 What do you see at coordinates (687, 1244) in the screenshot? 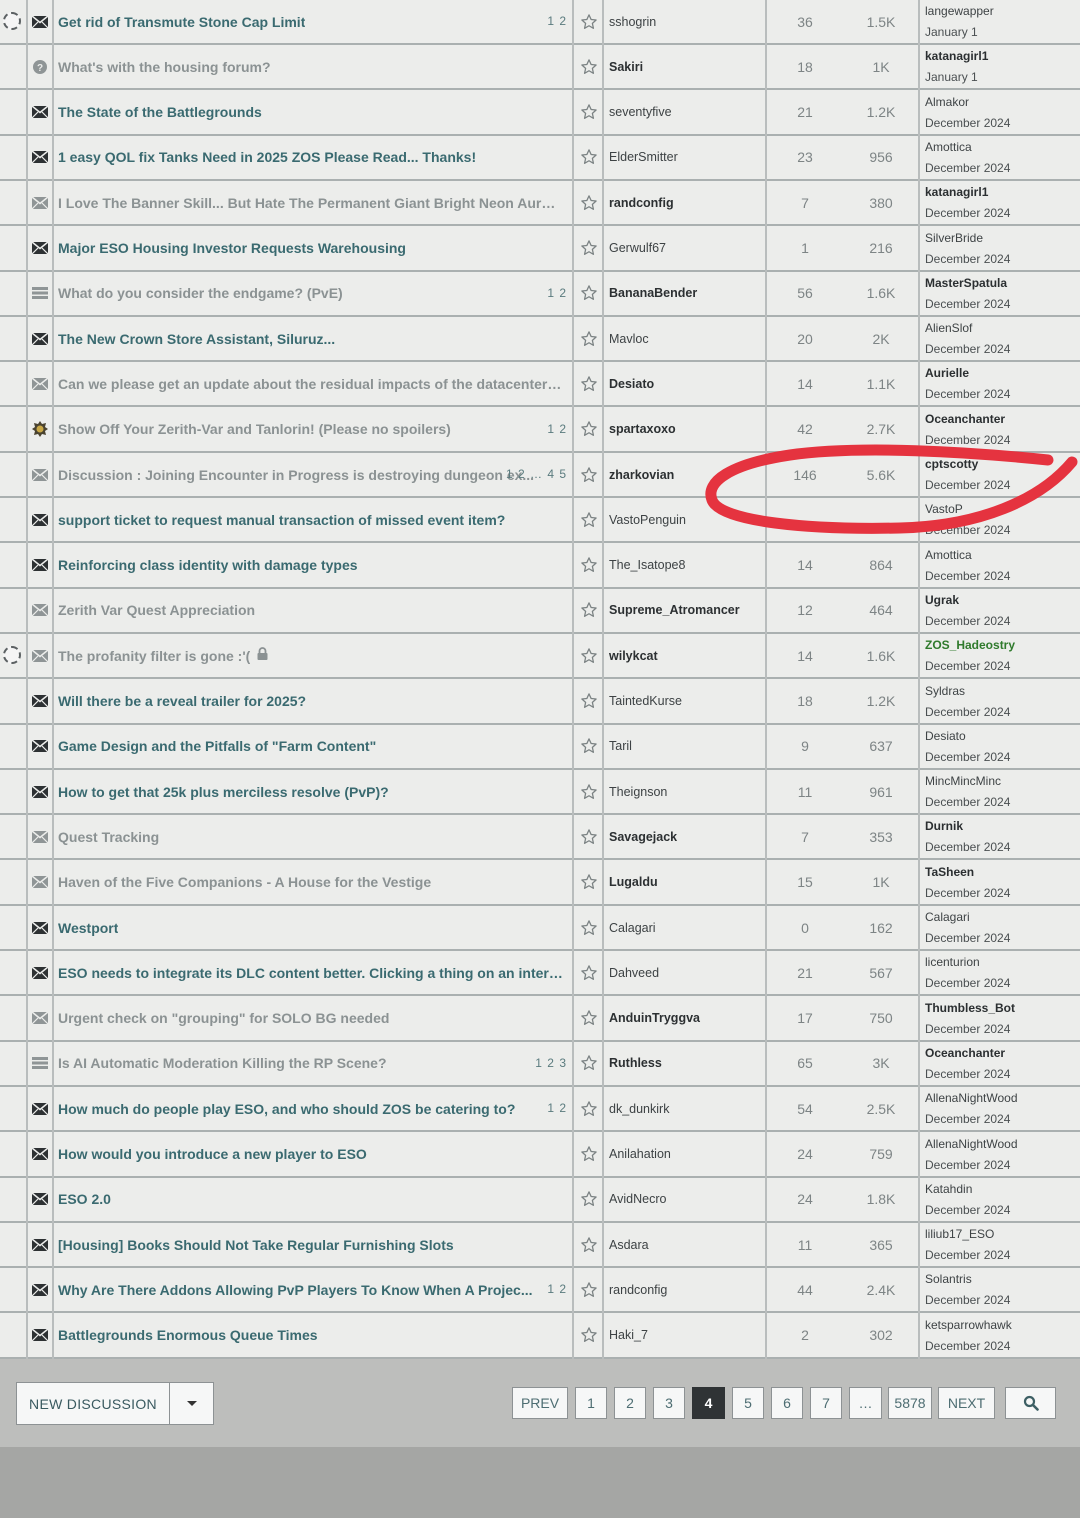
I see `discussion-starter: Asdara` at bounding box center [687, 1244].